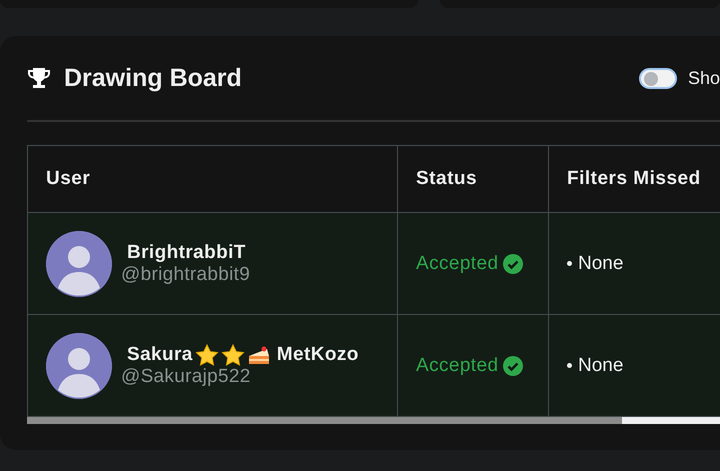  Describe the element at coordinates (634, 179) in the screenshot. I see `column-header: Filters Missed` at that location.